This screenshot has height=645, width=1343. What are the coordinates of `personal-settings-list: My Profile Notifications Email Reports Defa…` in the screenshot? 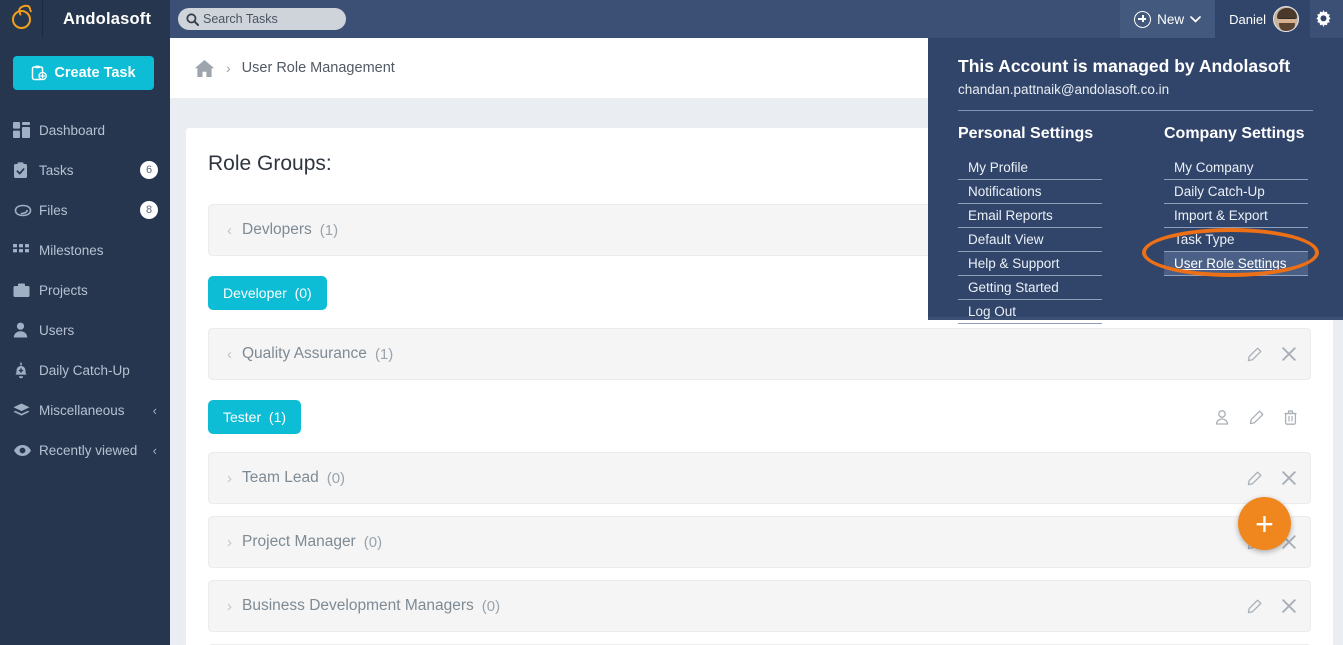 It's located at (1030, 240).